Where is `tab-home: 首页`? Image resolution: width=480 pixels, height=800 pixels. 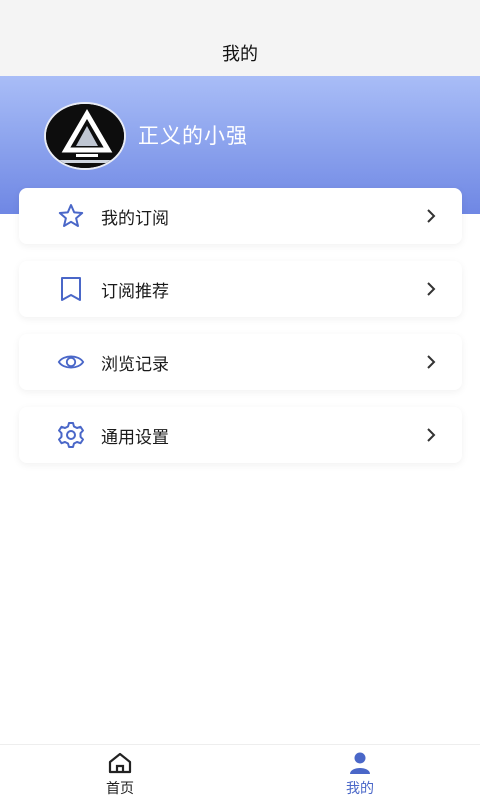 tab-home: 首页 is located at coordinates (120, 772).